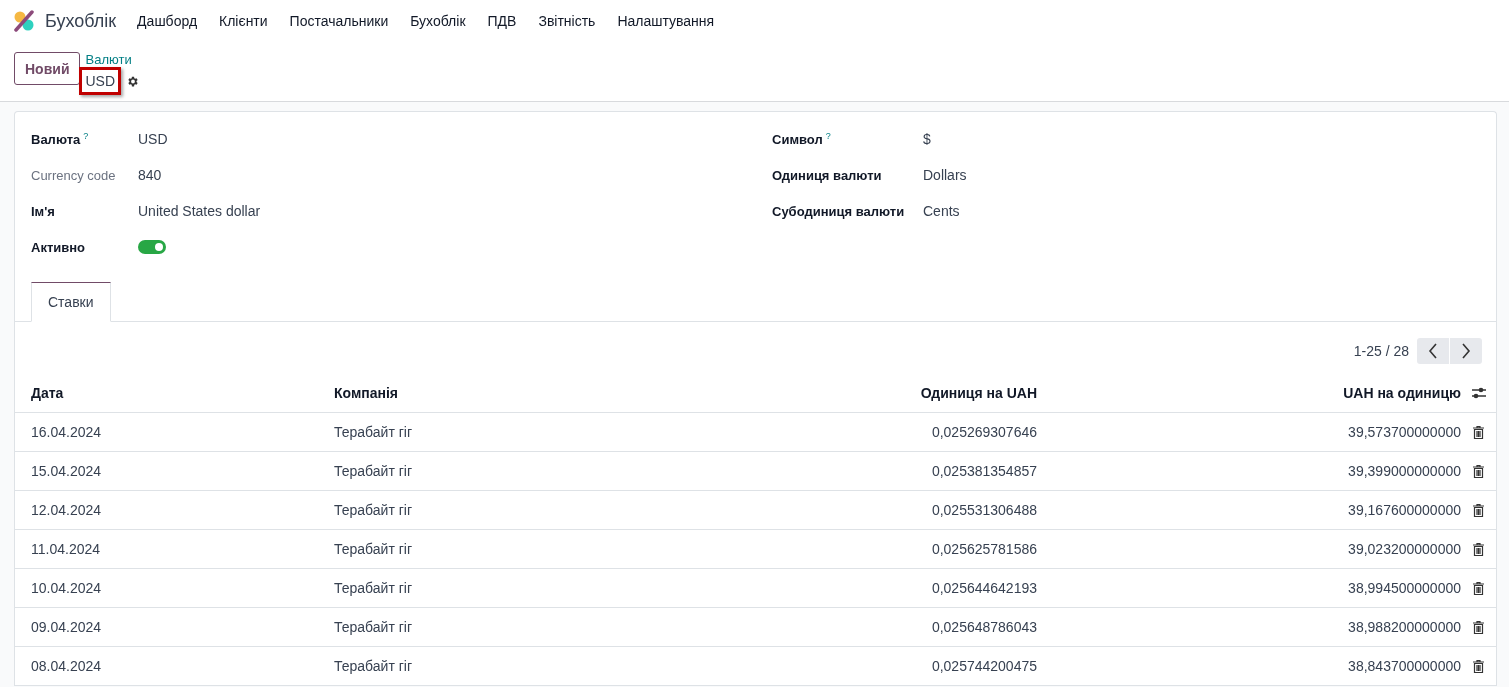  Describe the element at coordinates (984, 432) in the screenshot. I see `table-cell: 0,025269307646` at that location.